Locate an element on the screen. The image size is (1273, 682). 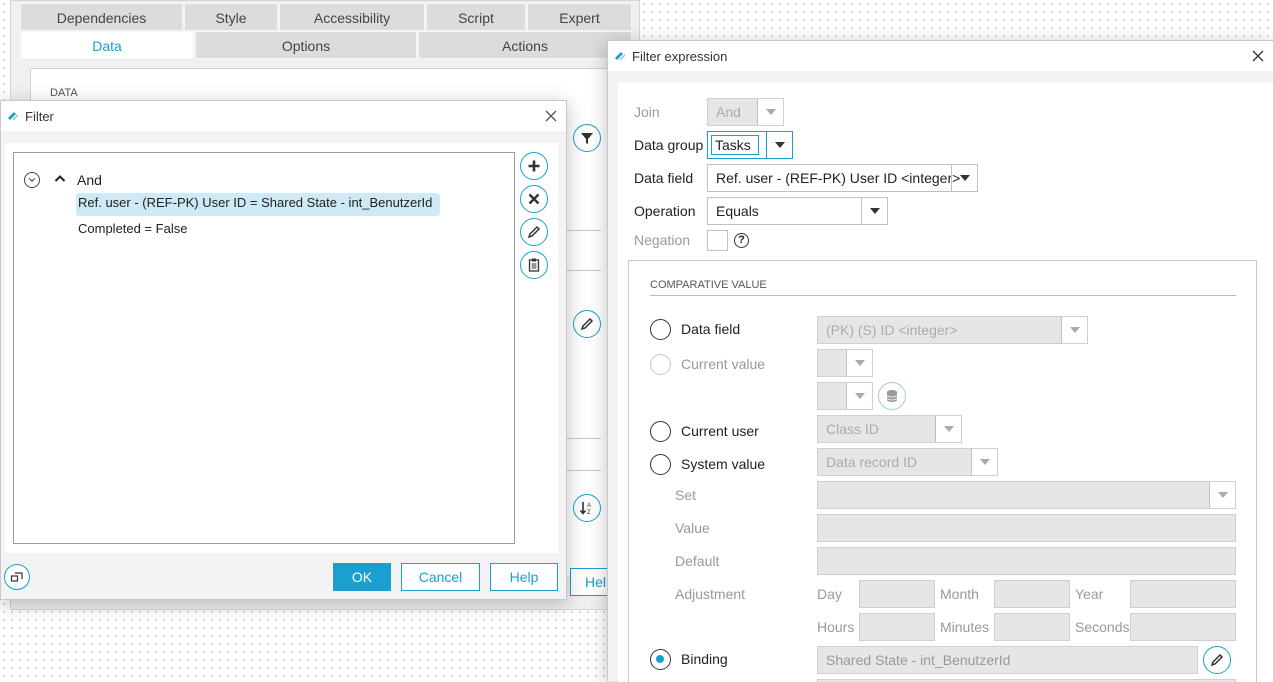
current-value-select is located at coordinates (845, 363).